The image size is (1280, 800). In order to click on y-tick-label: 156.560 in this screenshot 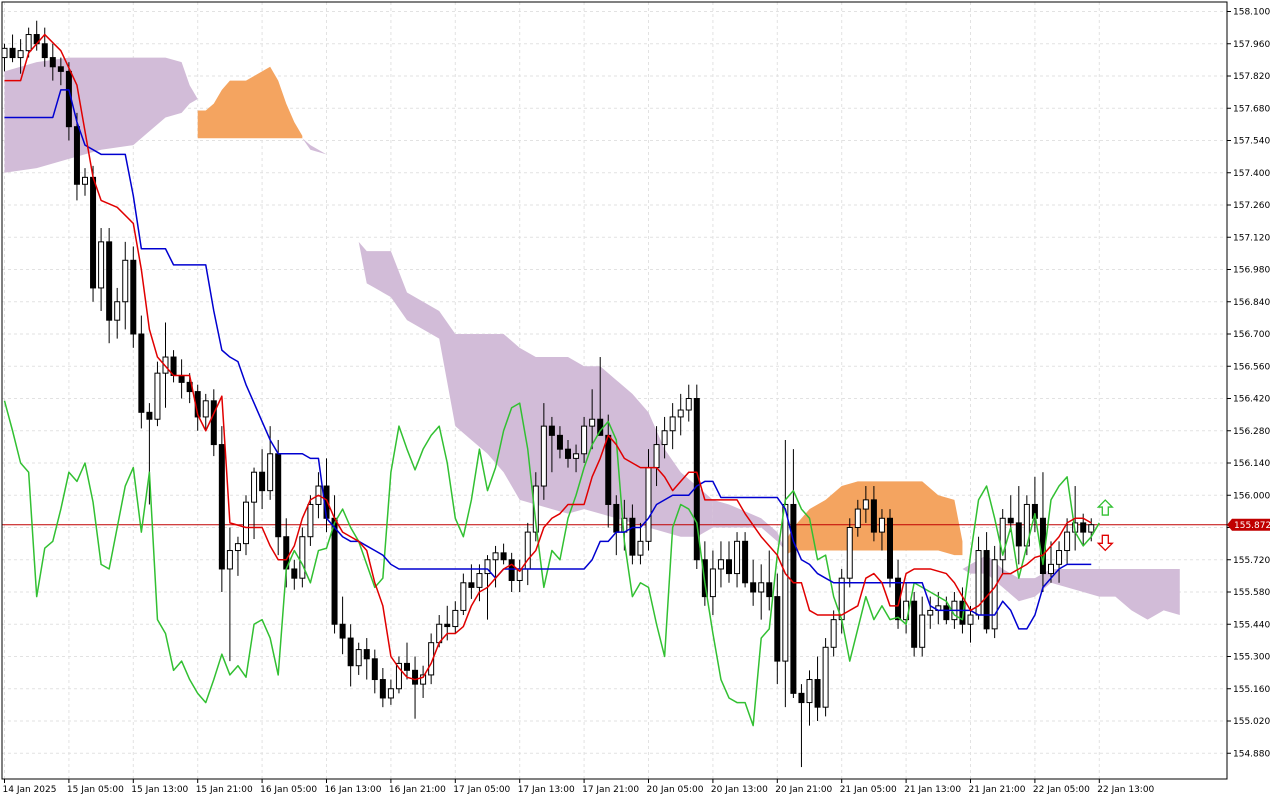, I will do `click(1251, 367)`.